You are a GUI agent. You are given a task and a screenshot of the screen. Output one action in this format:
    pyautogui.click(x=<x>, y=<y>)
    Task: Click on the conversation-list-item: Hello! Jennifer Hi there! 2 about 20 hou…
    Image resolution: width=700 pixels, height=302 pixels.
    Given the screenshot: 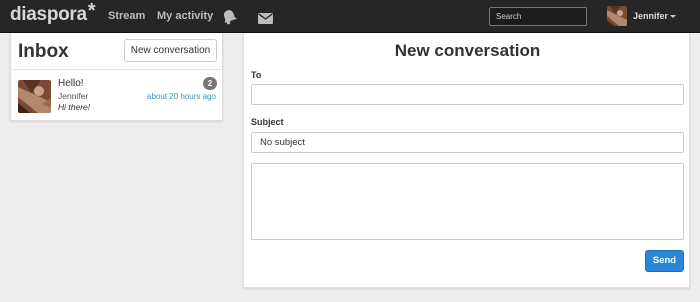 What is the action you would take?
    pyautogui.click(x=116, y=95)
    